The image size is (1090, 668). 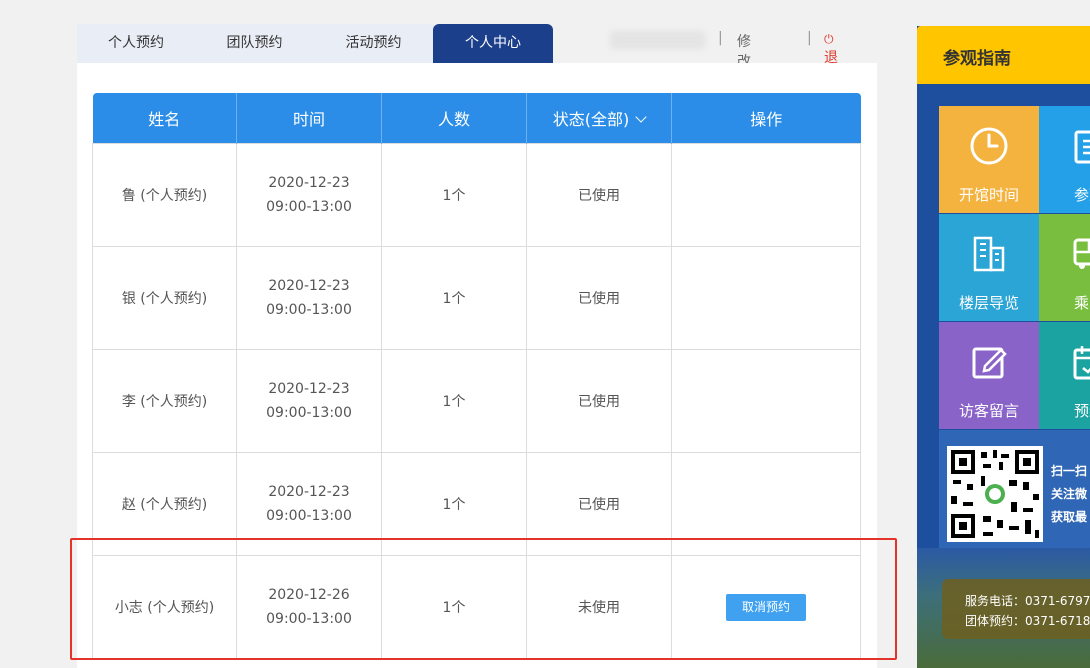 I want to click on tile-label: 乘车, so click(x=1081, y=303).